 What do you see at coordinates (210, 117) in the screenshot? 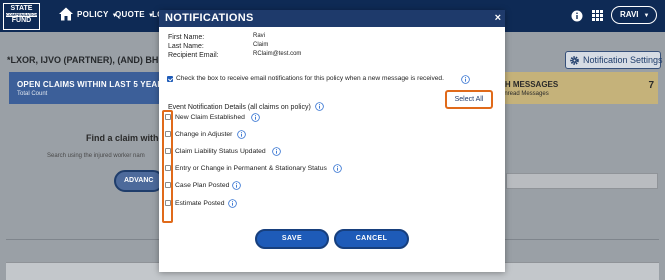
I see `event-label-new-claim: New Claim Established` at bounding box center [210, 117].